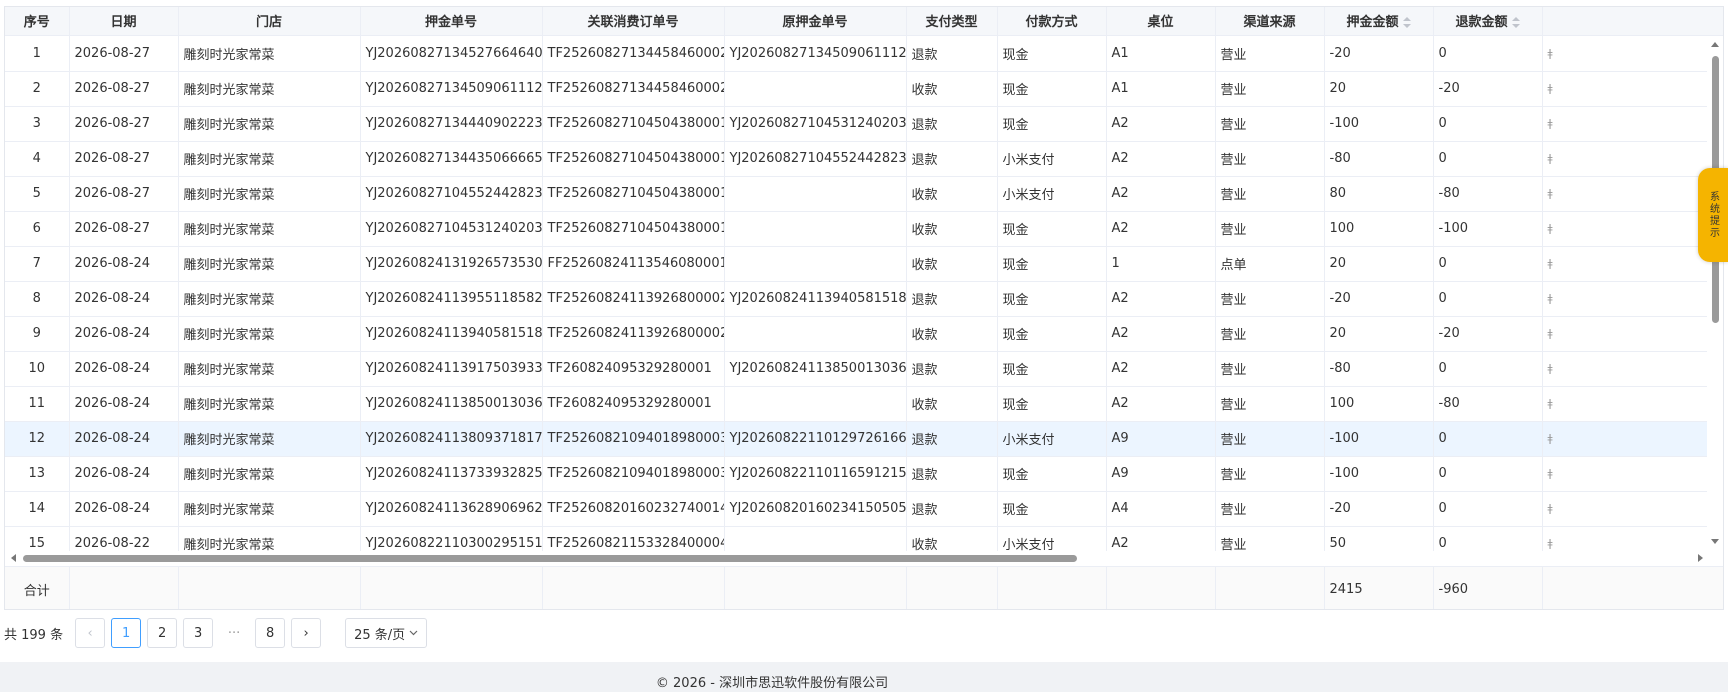 The width and height of the screenshot is (1728, 692). Describe the element at coordinates (1700, 558) in the screenshot. I see `scroll-right-icon` at that location.